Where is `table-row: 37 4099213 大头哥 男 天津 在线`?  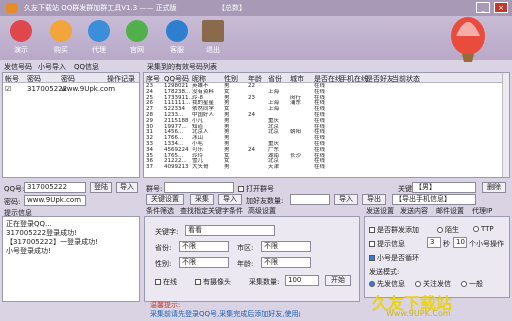 table-row: 37 4099213 大头哥 男 天津 在线 is located at coordinates (323, 167).